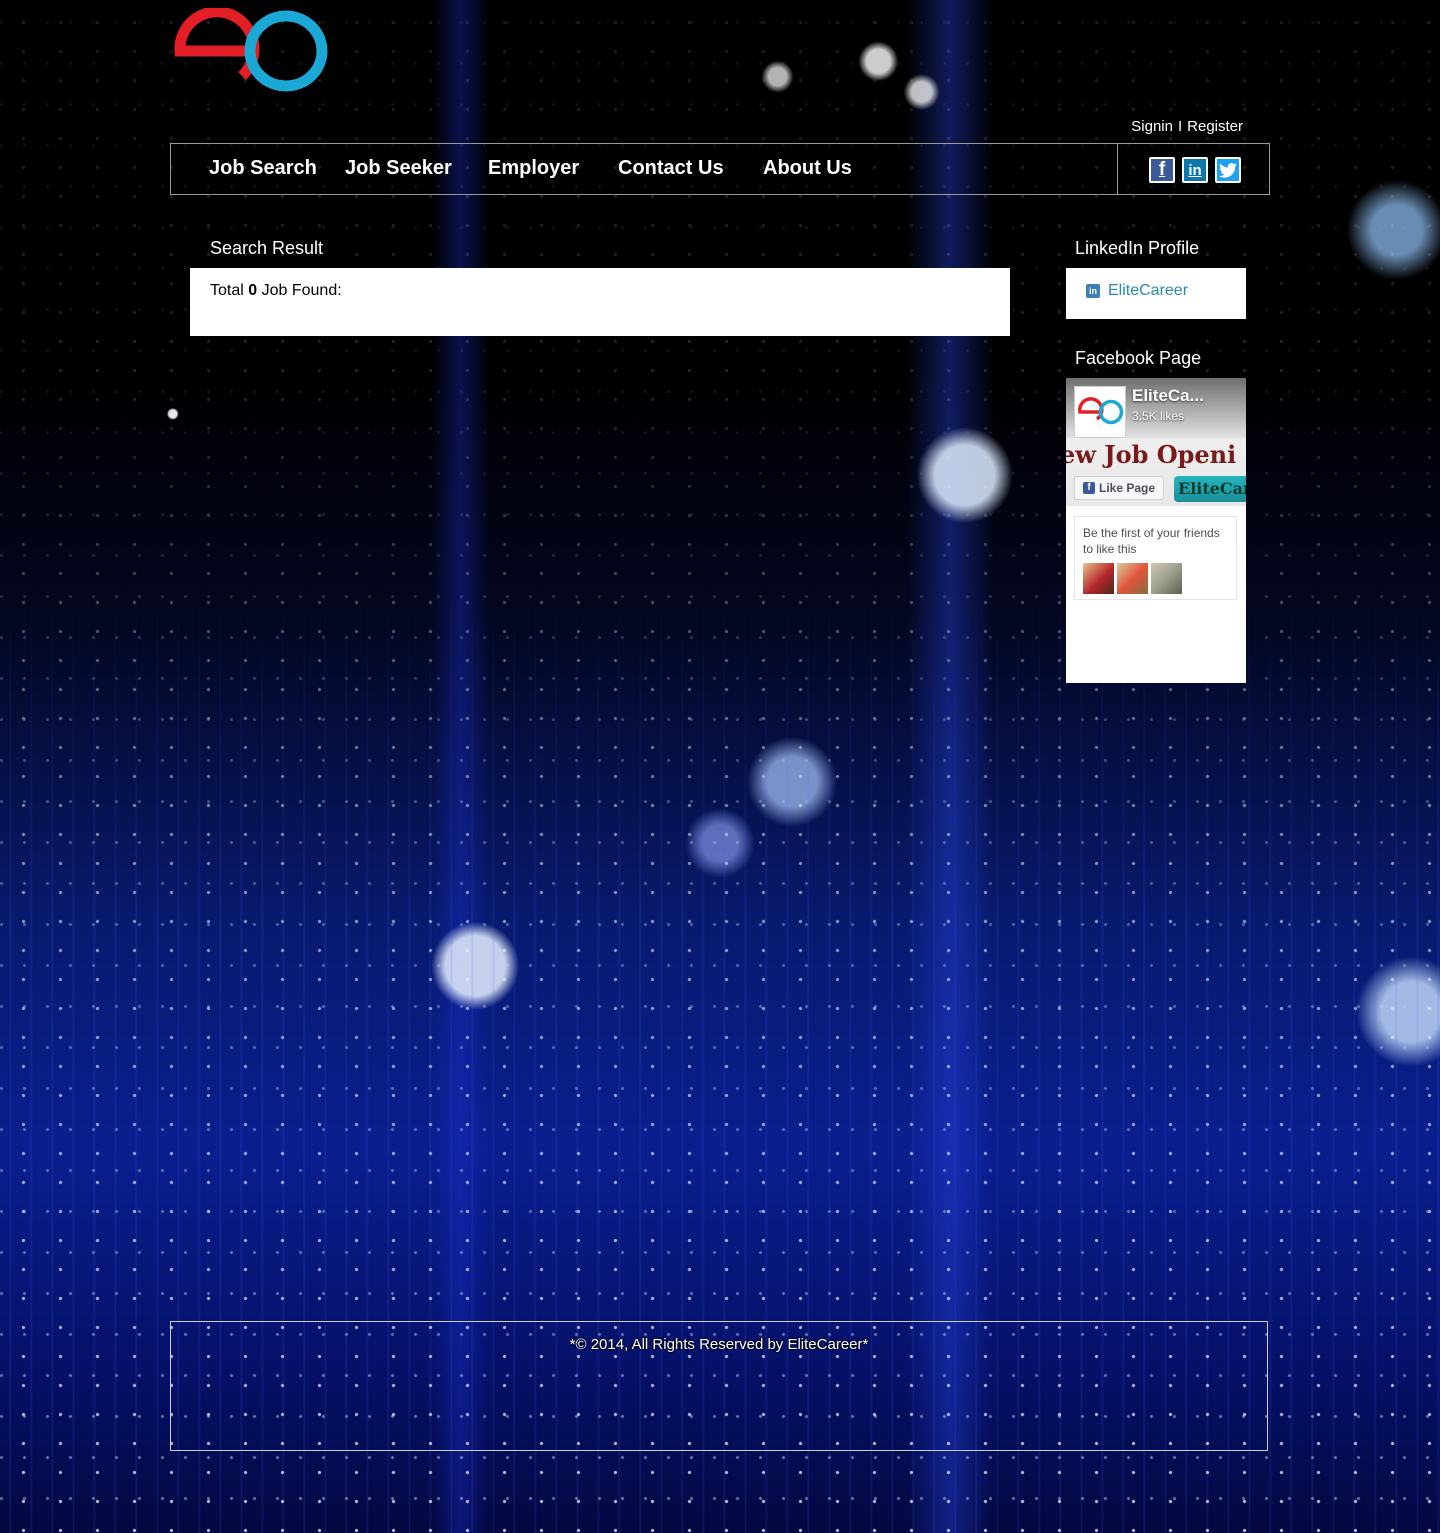 This screenshot has height=1533, width=1440. I want to click on linkedin-profile-title: LinkedIn Profile, so click(1137, 248).